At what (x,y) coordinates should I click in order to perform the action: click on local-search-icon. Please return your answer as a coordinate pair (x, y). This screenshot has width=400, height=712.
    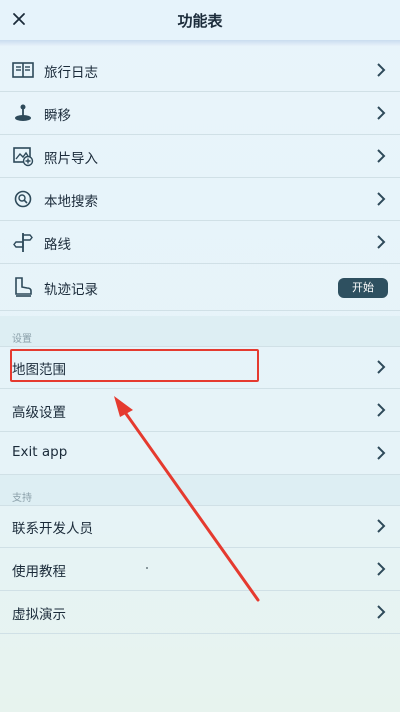
    Looking at the image, I should click on (23, 199).